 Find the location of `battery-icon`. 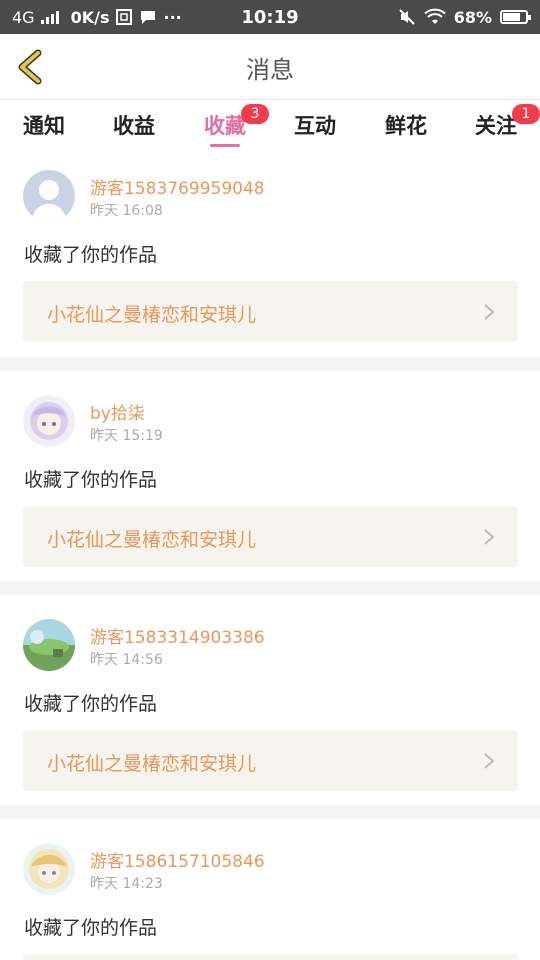

battery-icon is located at coordinates (515, 17).